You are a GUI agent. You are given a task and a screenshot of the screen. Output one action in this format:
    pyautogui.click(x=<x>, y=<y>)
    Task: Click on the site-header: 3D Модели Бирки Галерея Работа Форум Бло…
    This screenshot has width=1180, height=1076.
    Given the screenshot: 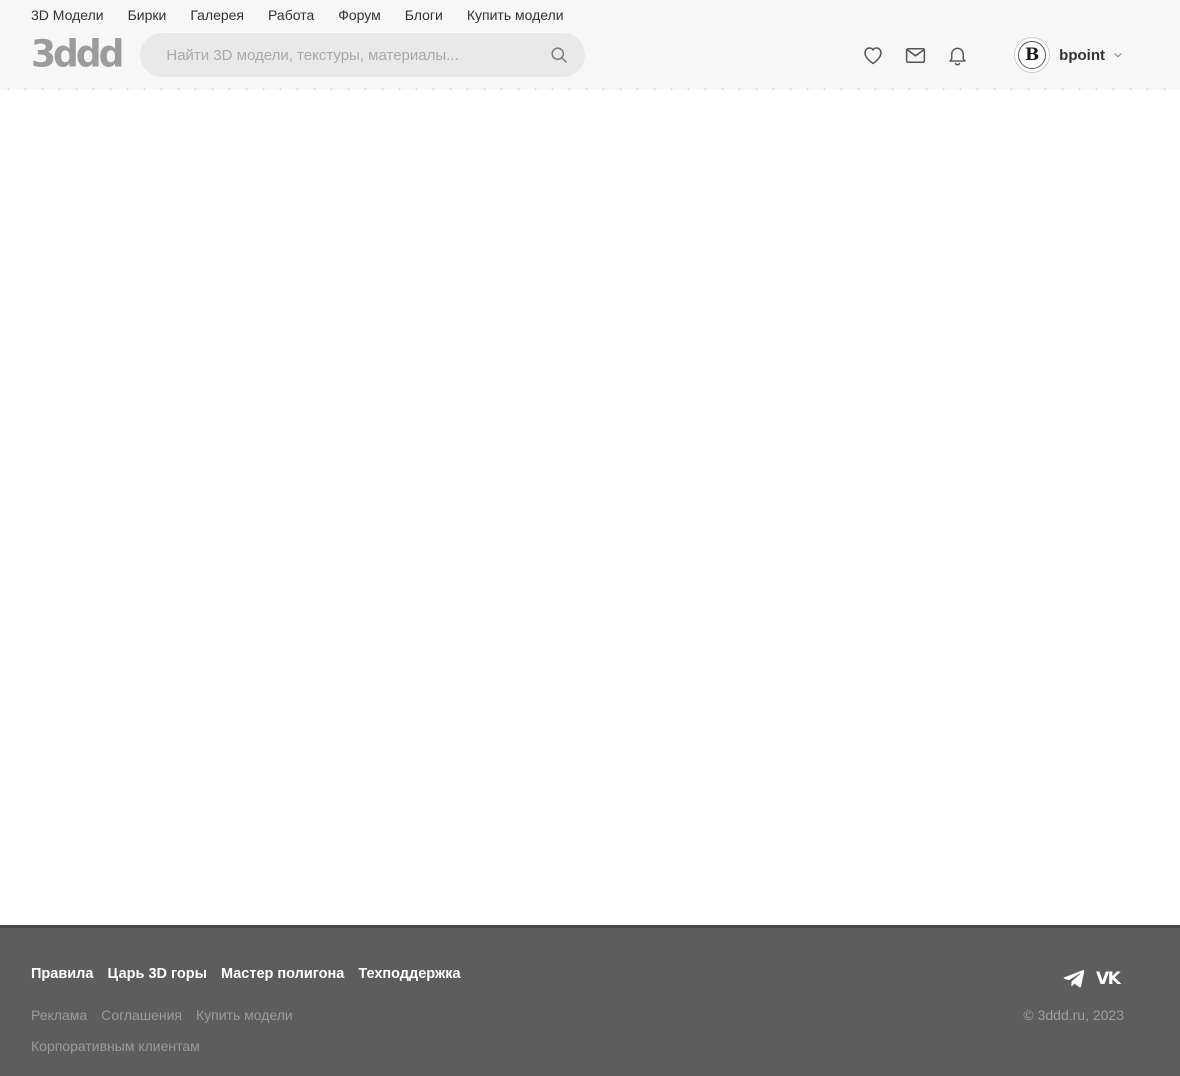 What is the action you would take?
    pyautogui.click(x=590, y=45)
    